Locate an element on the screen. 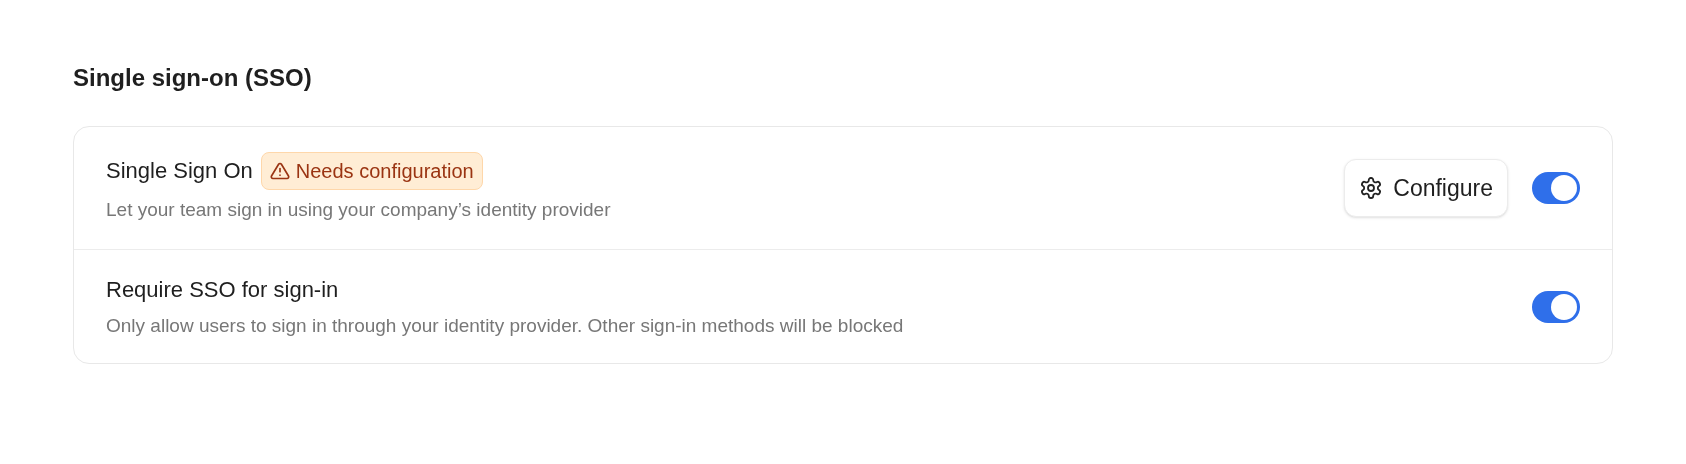 The image size is (1686, 464). warning-icon is located at coordinates (279, 170).